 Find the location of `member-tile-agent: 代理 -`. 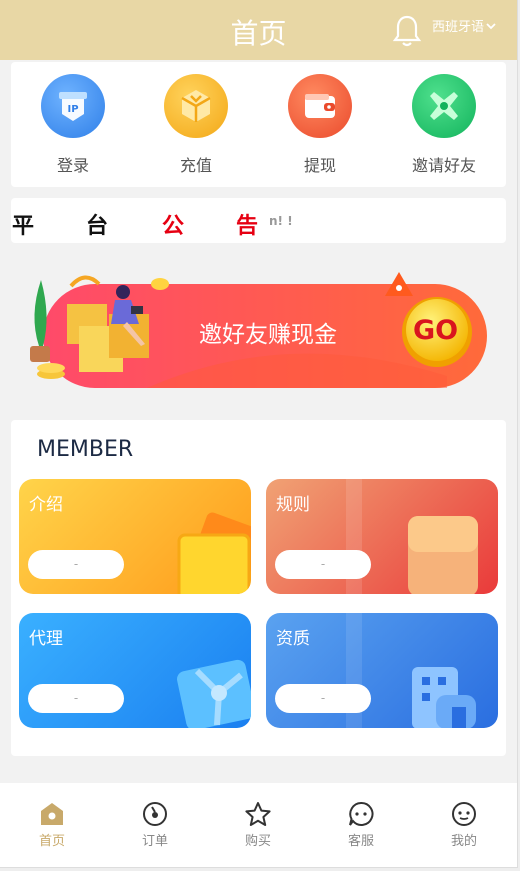

member-tile-agent: 代理 - is located at coordinates (135, 670).